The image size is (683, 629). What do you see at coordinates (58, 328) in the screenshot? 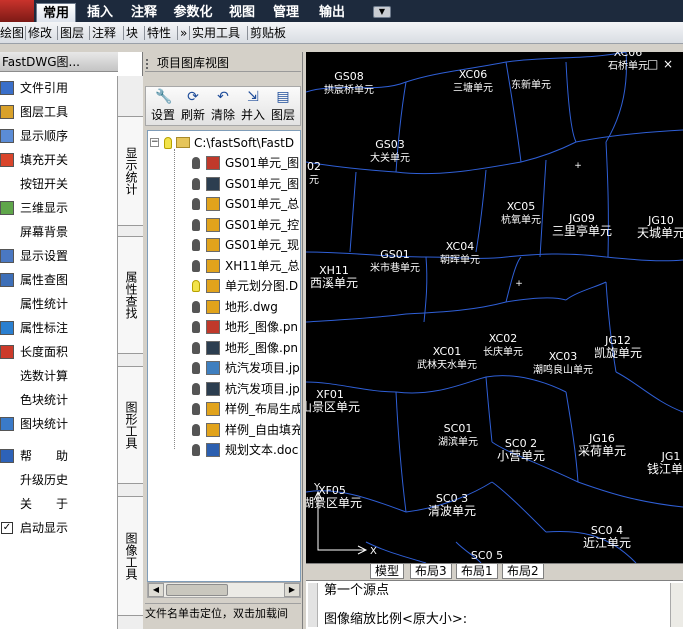
I see `menu-item-11: 属性标注` at bounding box center [58, 328].